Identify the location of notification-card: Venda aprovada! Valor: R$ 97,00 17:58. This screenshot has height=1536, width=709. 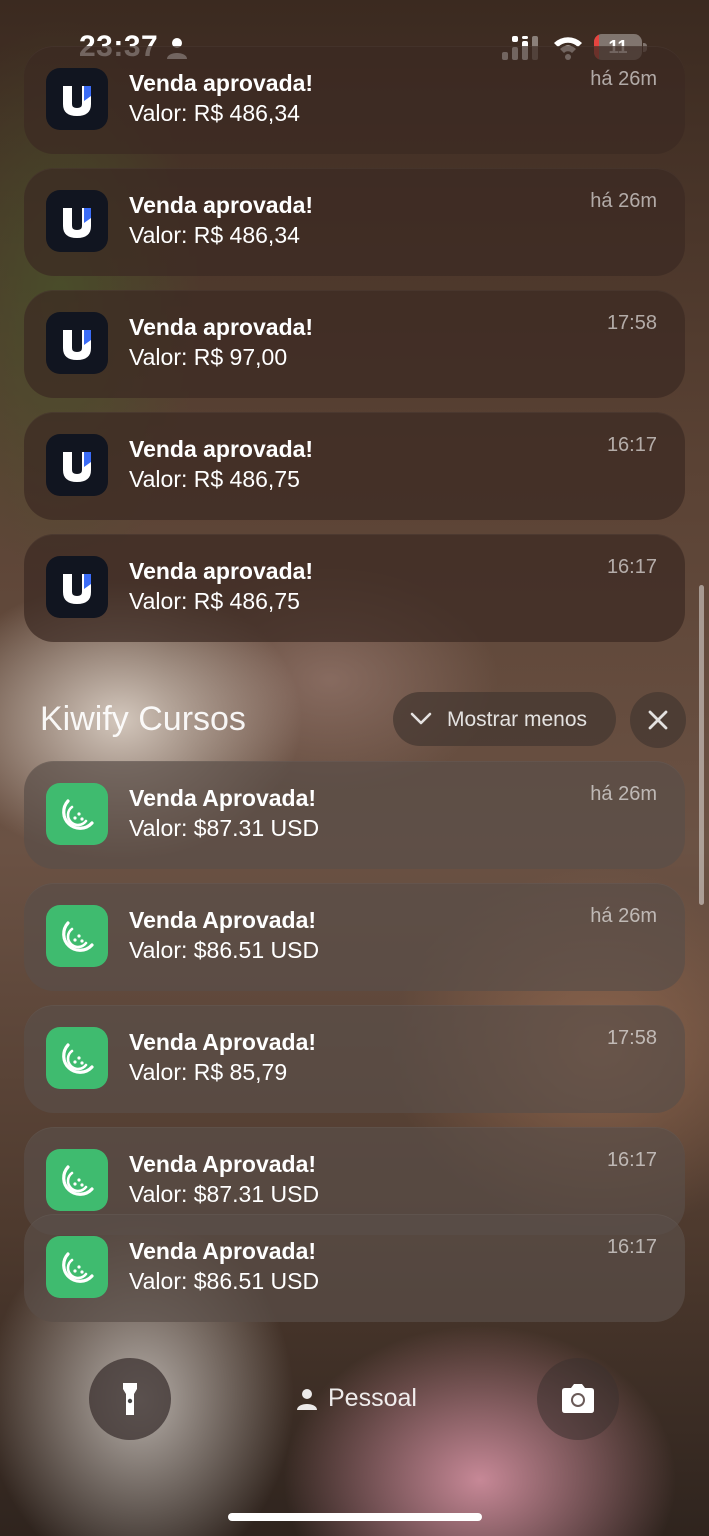
(354, 344).